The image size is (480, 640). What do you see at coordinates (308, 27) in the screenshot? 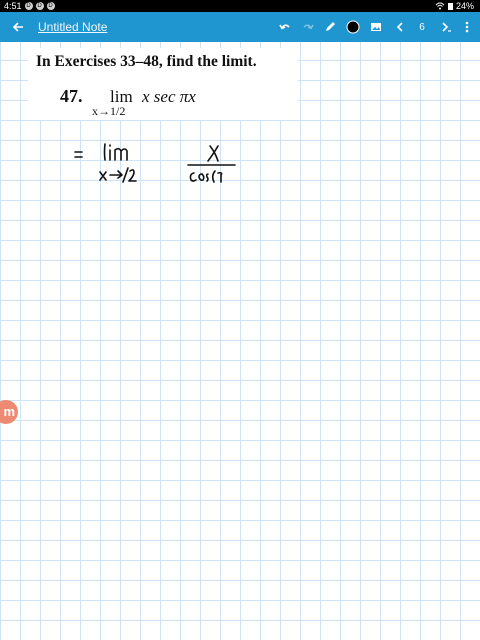
I see `redo-icon` at bounding box center [308, 27].